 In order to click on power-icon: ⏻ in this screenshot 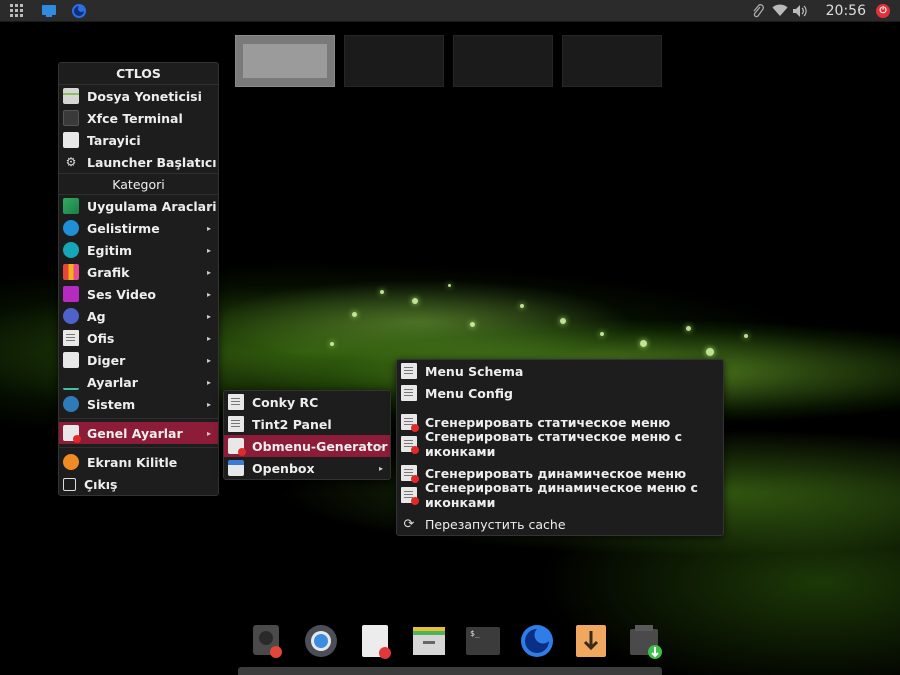, I will do `click(883, 10)`.